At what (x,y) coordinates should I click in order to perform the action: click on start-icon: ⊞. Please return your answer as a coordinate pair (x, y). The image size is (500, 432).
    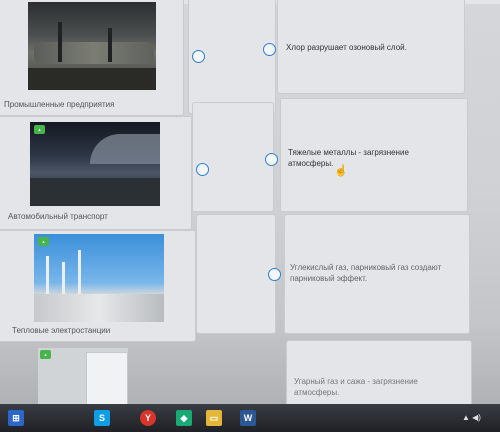
    Looking at the image, I should click on (16, 418).